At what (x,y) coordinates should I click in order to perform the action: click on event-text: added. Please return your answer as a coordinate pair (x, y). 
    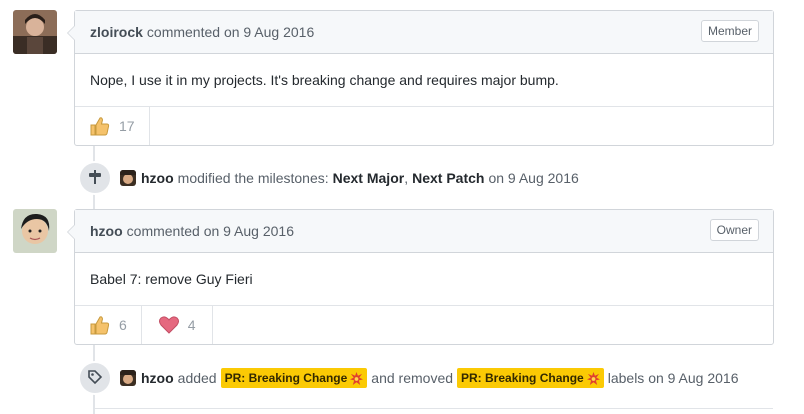
    Looking at the image, I should click on (197, 378).